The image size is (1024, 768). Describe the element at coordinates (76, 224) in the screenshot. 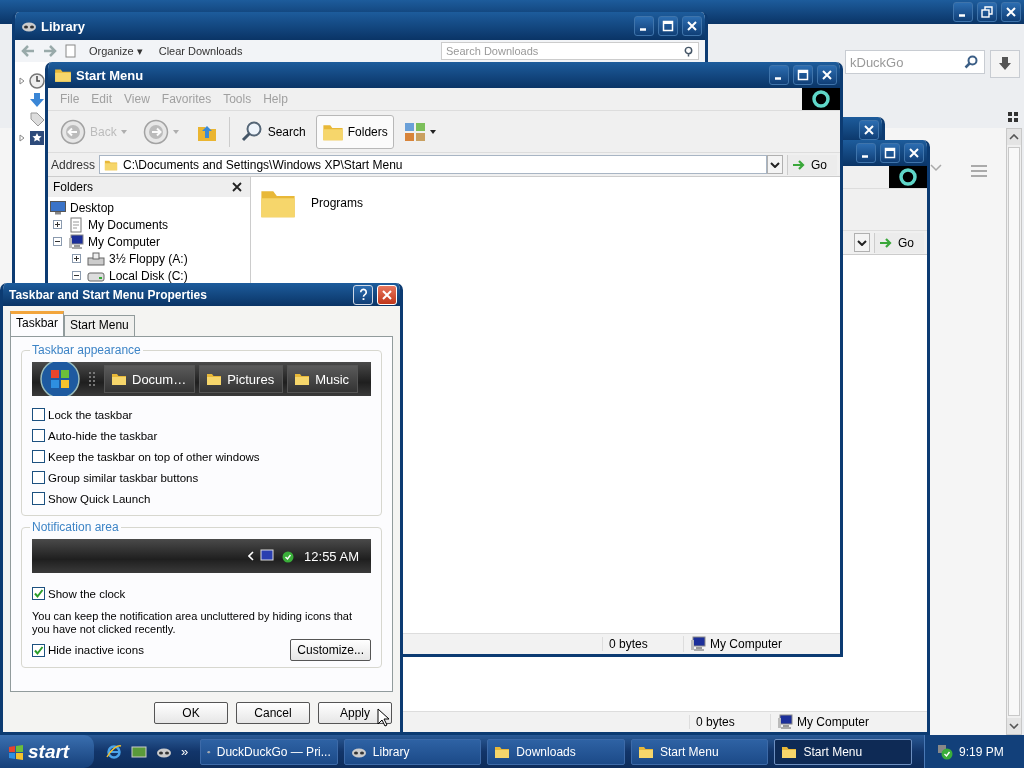

I see `document-icon` at that location.